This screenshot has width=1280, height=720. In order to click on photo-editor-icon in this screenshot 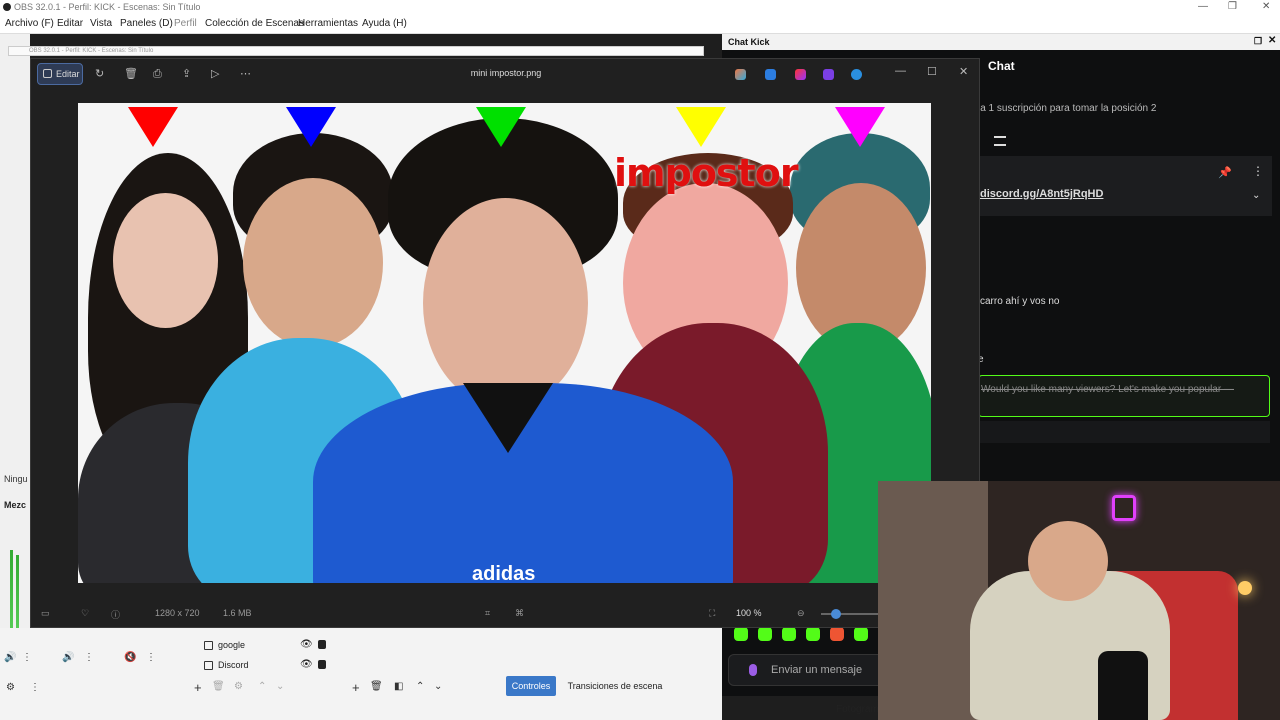, I will do `click(770, 74)`.